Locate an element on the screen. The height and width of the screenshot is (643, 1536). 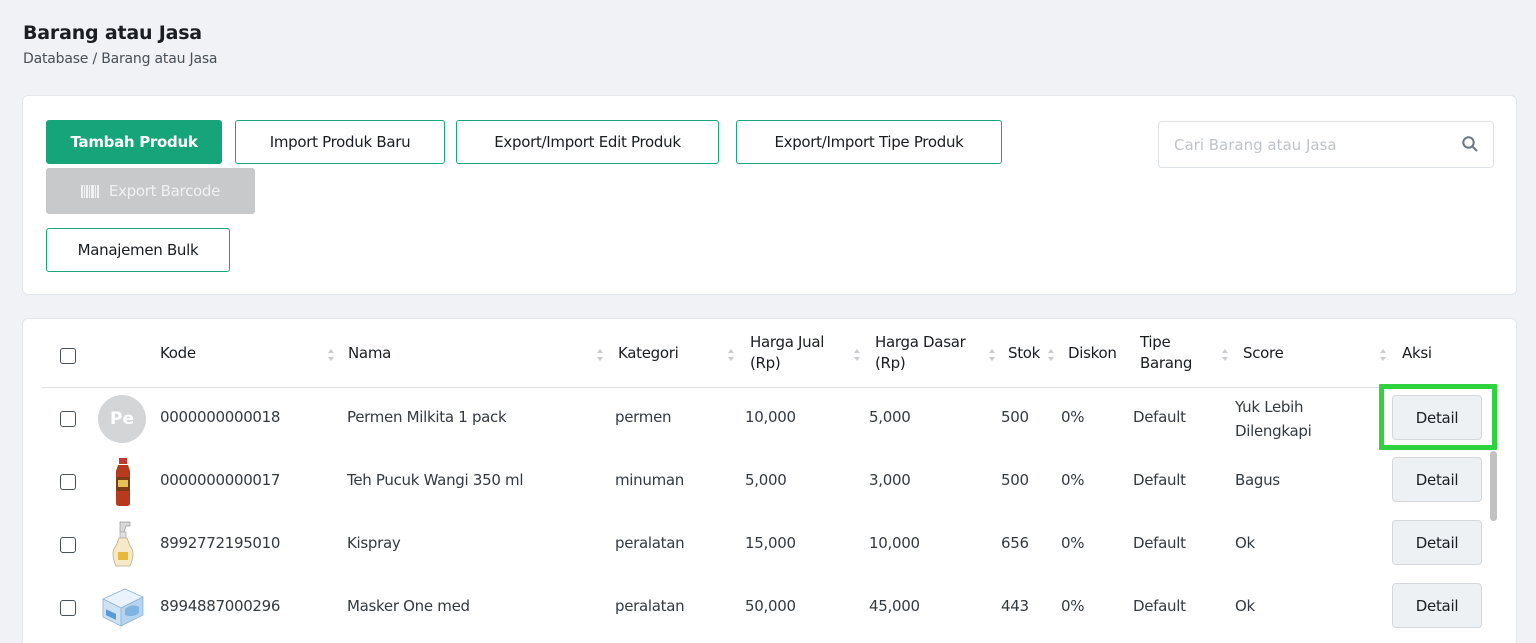
cell-nama: Masker One med is located at coordinates (408, 606).